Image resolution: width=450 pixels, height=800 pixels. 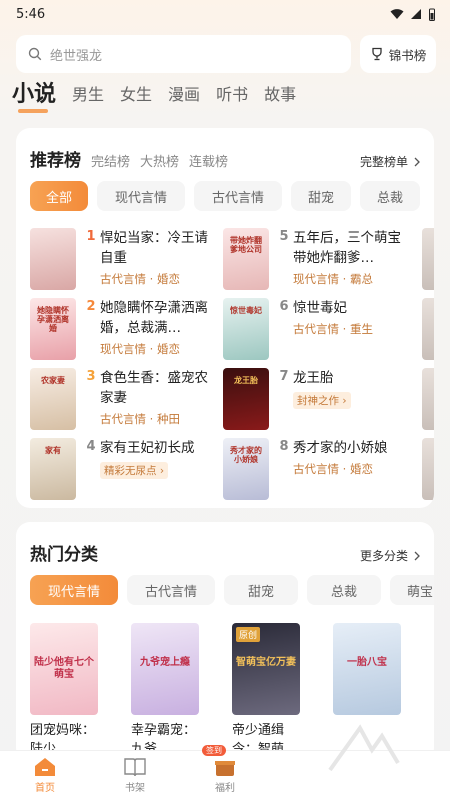 What do you see at coordinates (91, 236) in the screenshot?
I see `rank-number: 1` at bounding box center [91, 236].